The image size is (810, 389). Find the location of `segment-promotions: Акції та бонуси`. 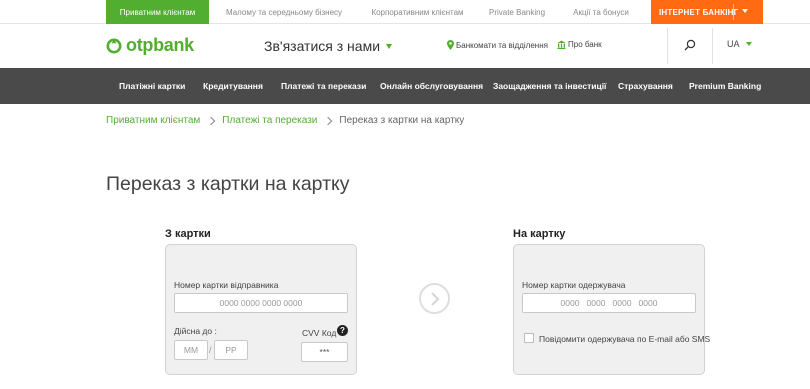

segment-promotions: Акції та бонуси is located at coordinates (601, 12).